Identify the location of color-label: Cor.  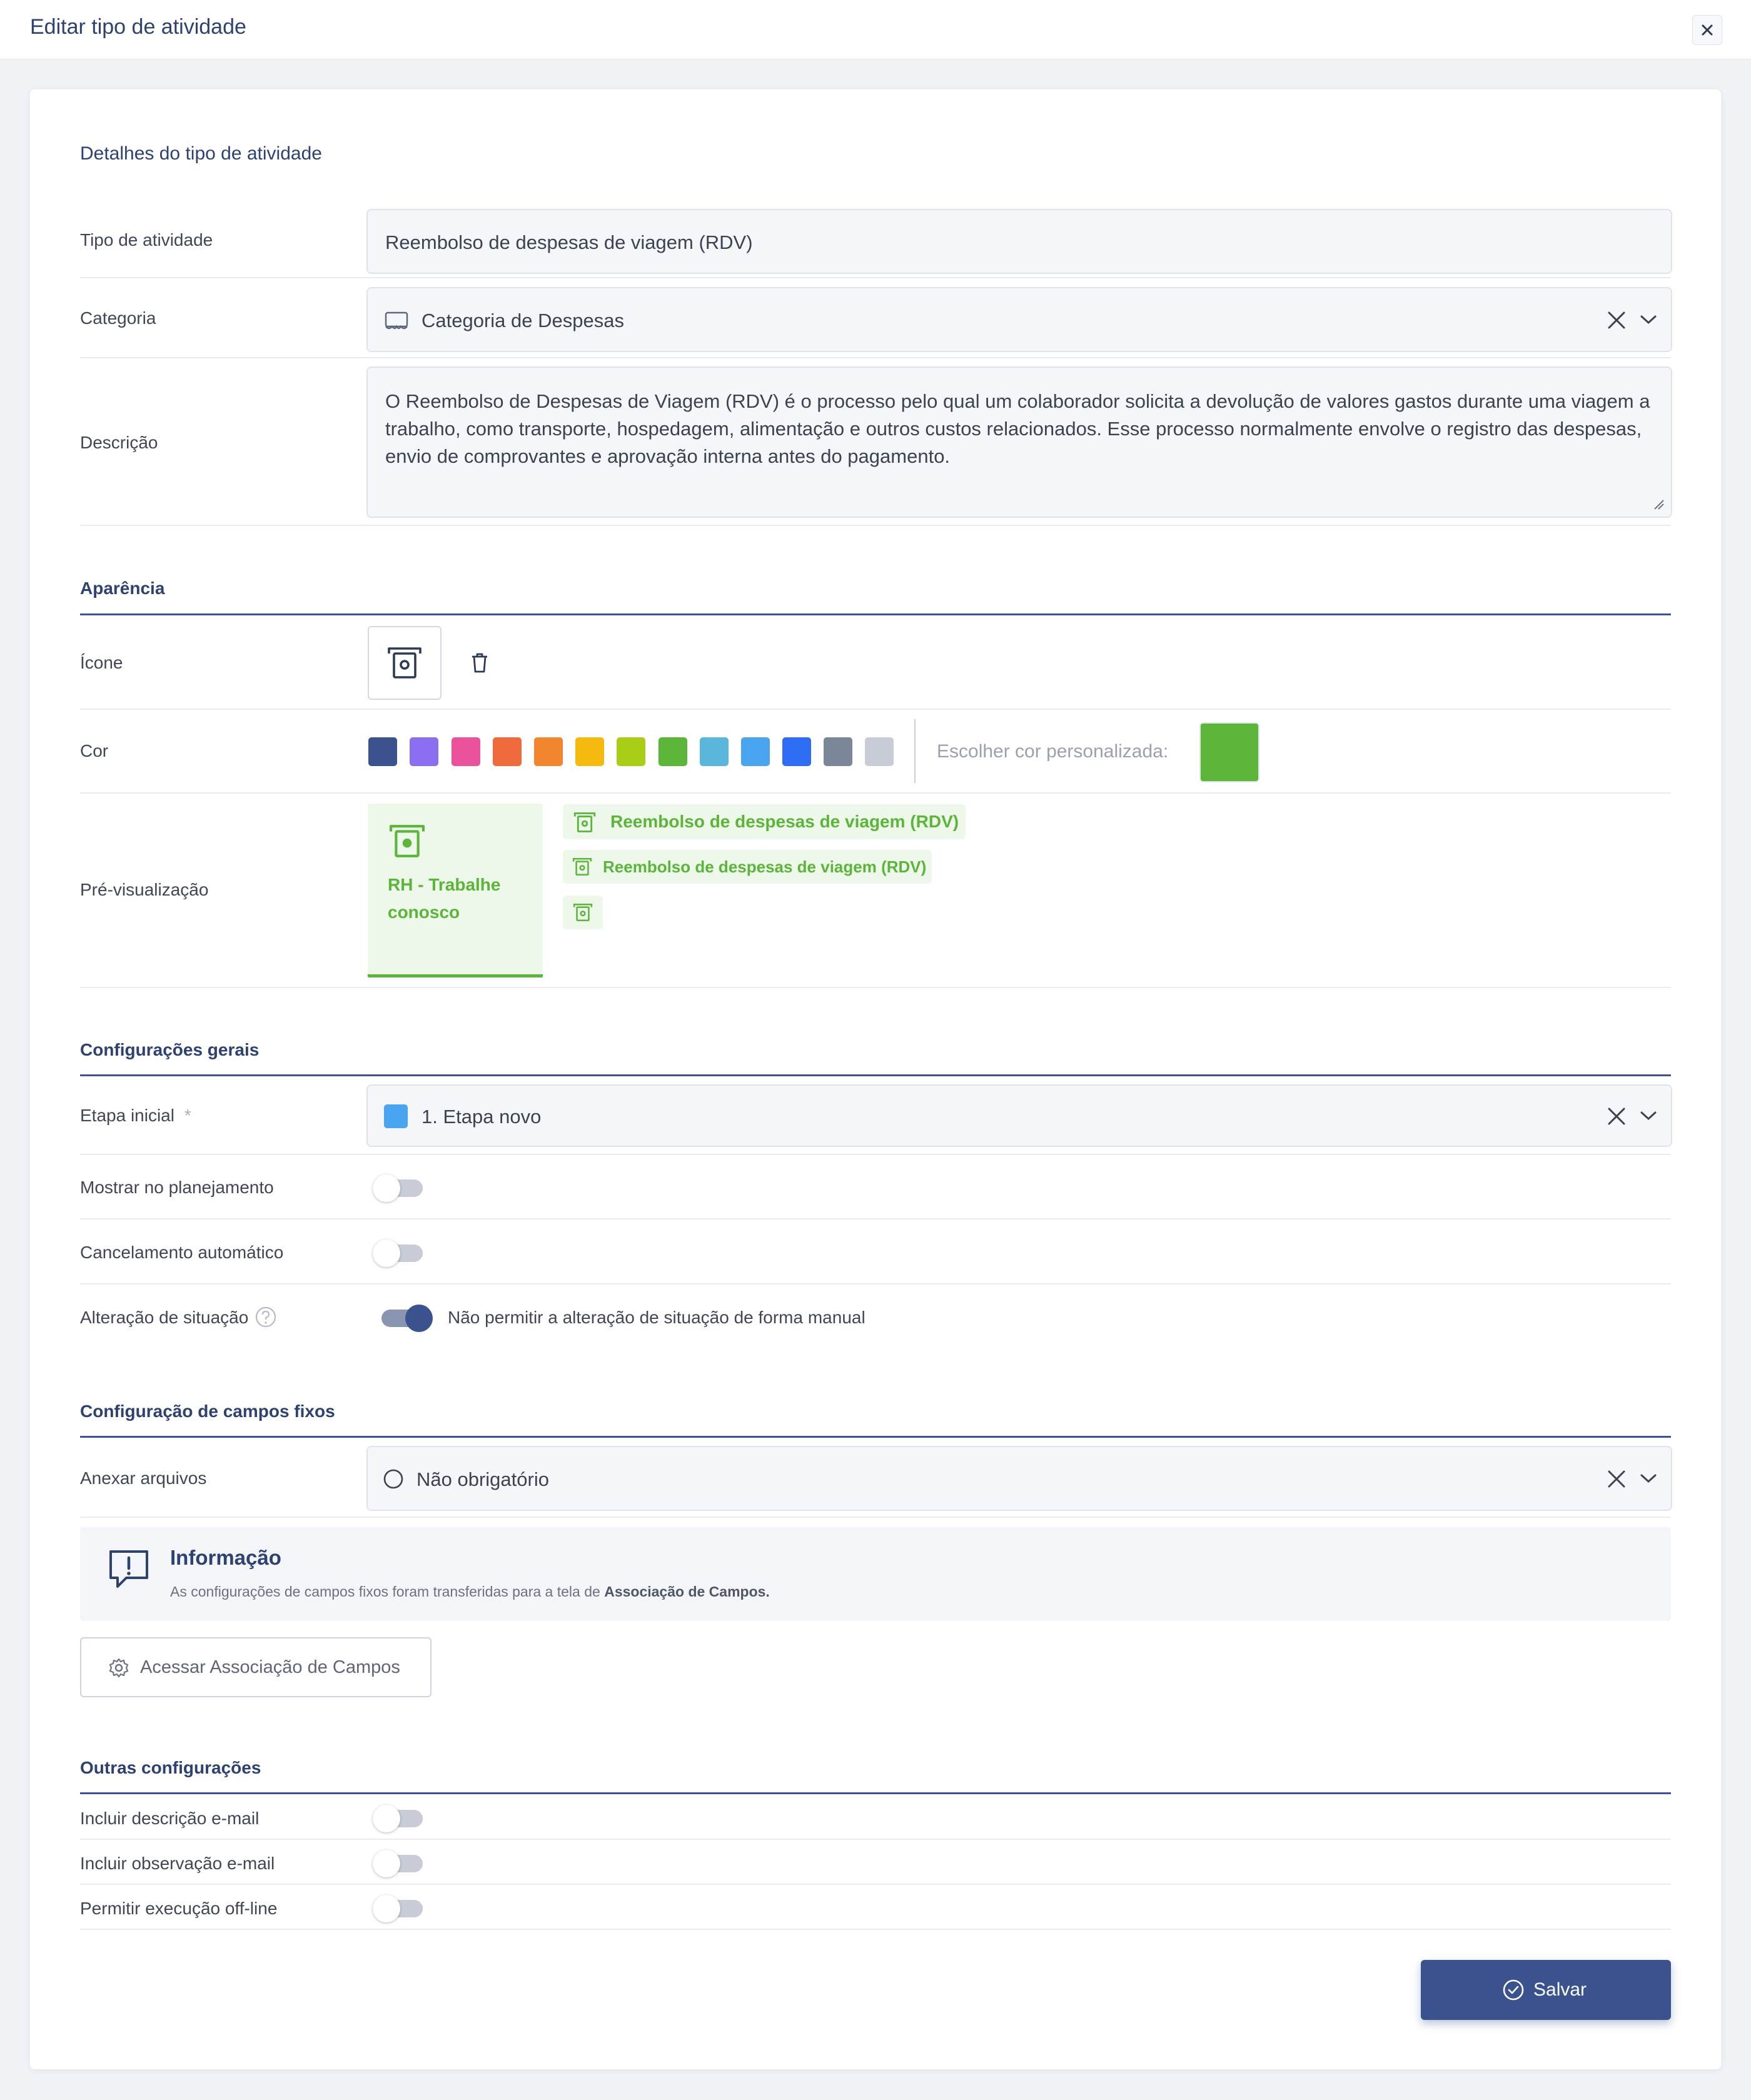
(94, 750).